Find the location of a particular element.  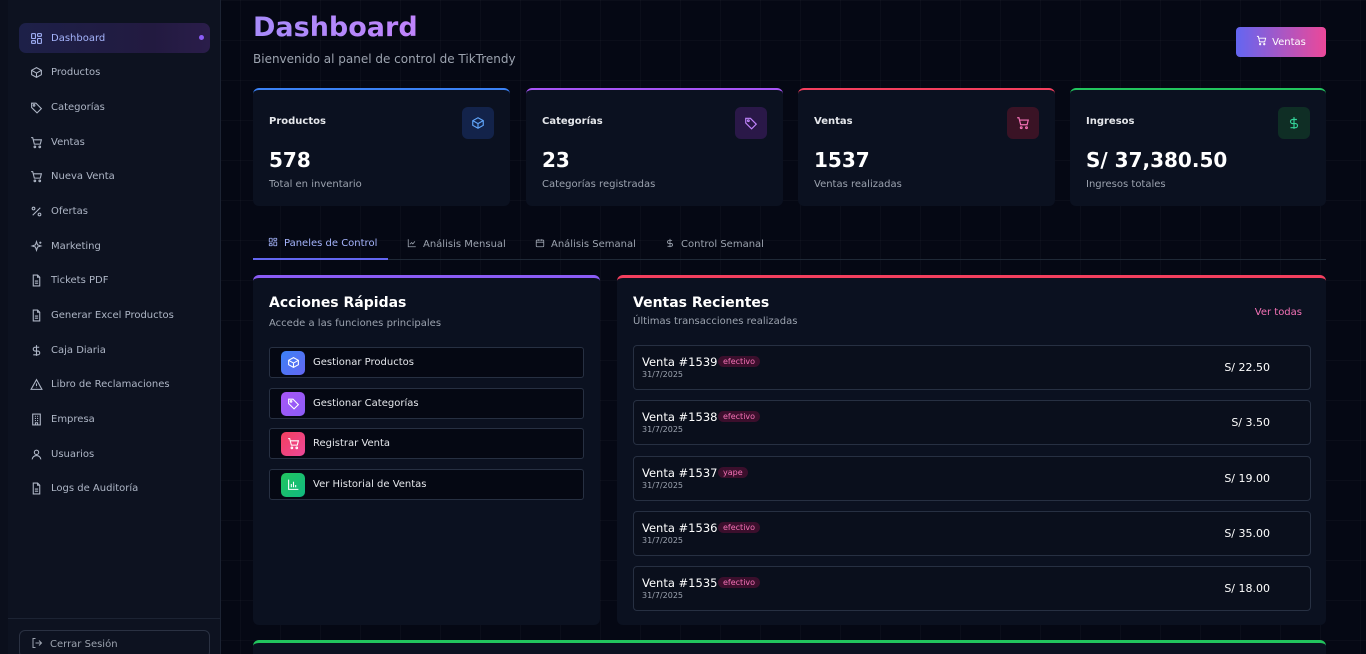

sidebar-item-libro-reclamaciones: Libro de Reclamaciones is located at coordinates (114, 385).